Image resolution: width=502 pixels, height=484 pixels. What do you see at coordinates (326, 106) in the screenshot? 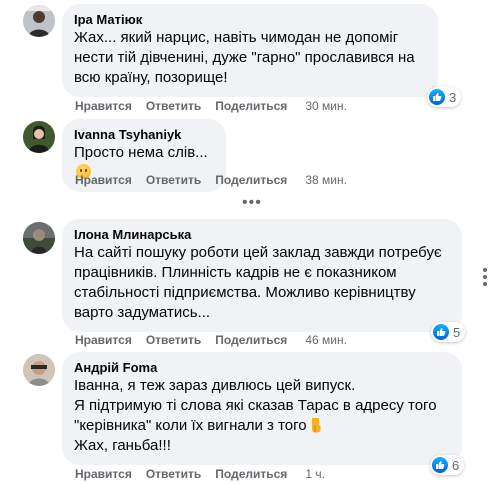
I see `comment-time: 30 мин.` at bounding box center [326, 106].